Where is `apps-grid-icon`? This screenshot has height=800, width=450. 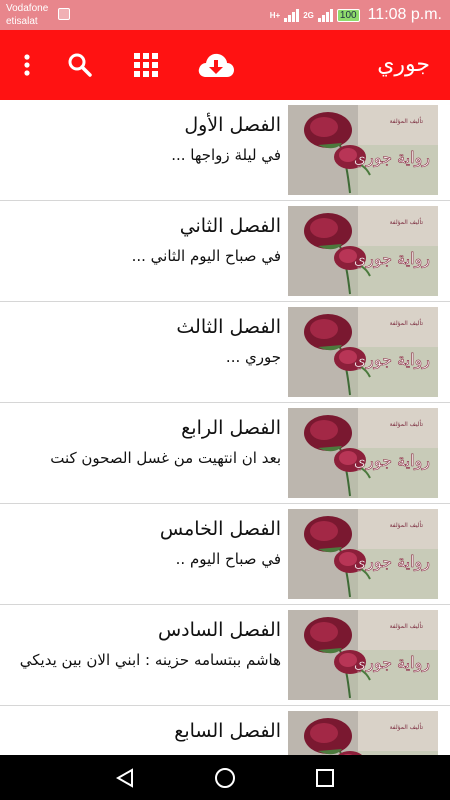 apps-grid-icon is located at coordinates (146, 65).